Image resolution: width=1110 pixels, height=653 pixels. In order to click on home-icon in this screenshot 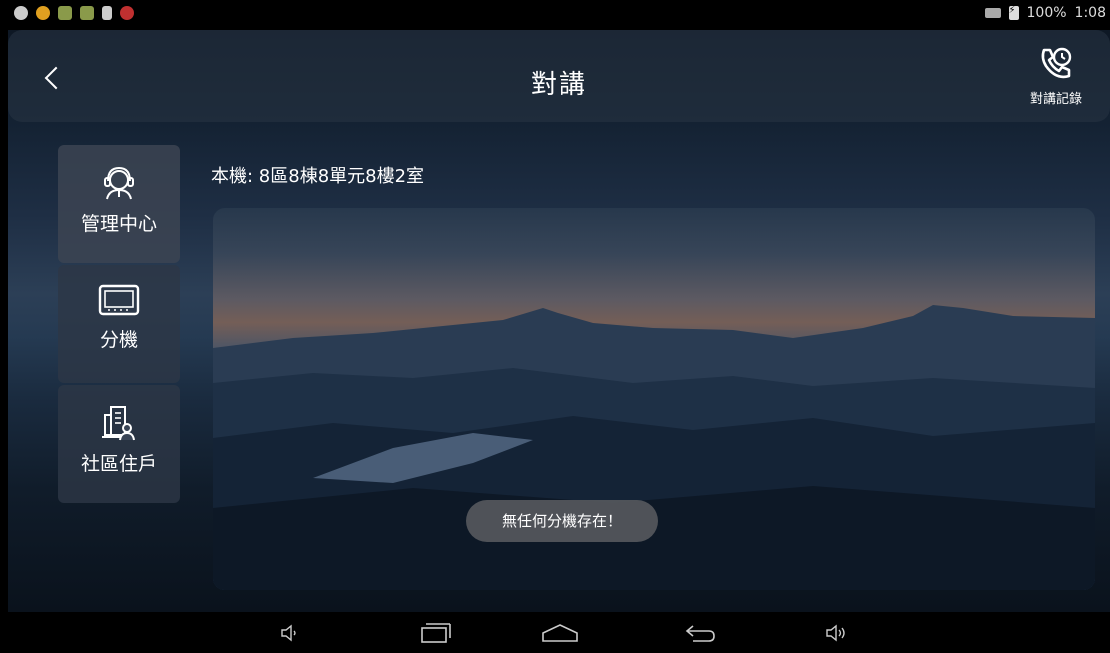, I will do `click(560, 633)`.